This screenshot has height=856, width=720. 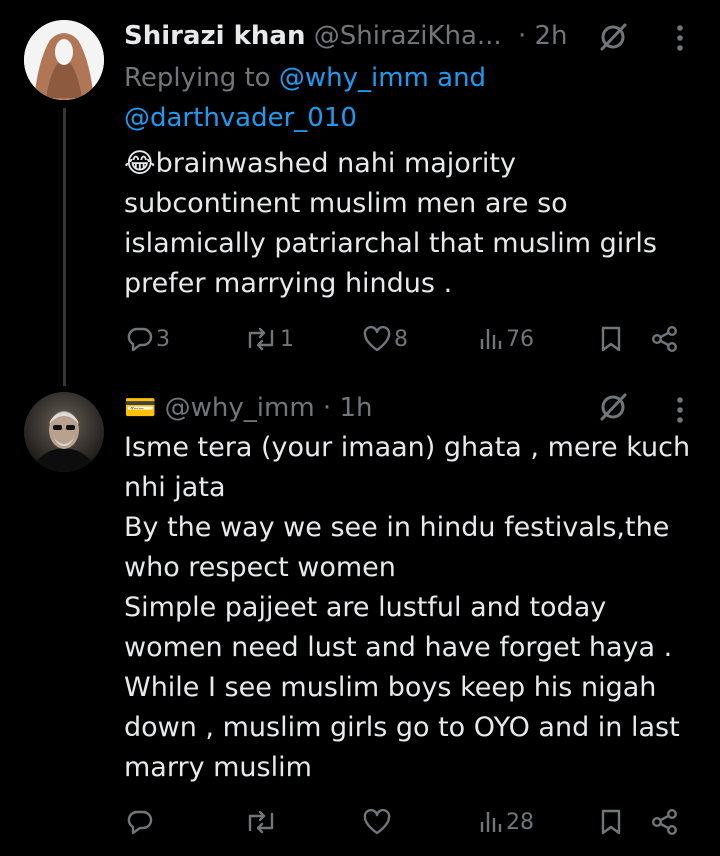 What do you see at coordinates (287, 339) in the screenshot?
I see `repost-count: 1` at bounding box center [287, 339].